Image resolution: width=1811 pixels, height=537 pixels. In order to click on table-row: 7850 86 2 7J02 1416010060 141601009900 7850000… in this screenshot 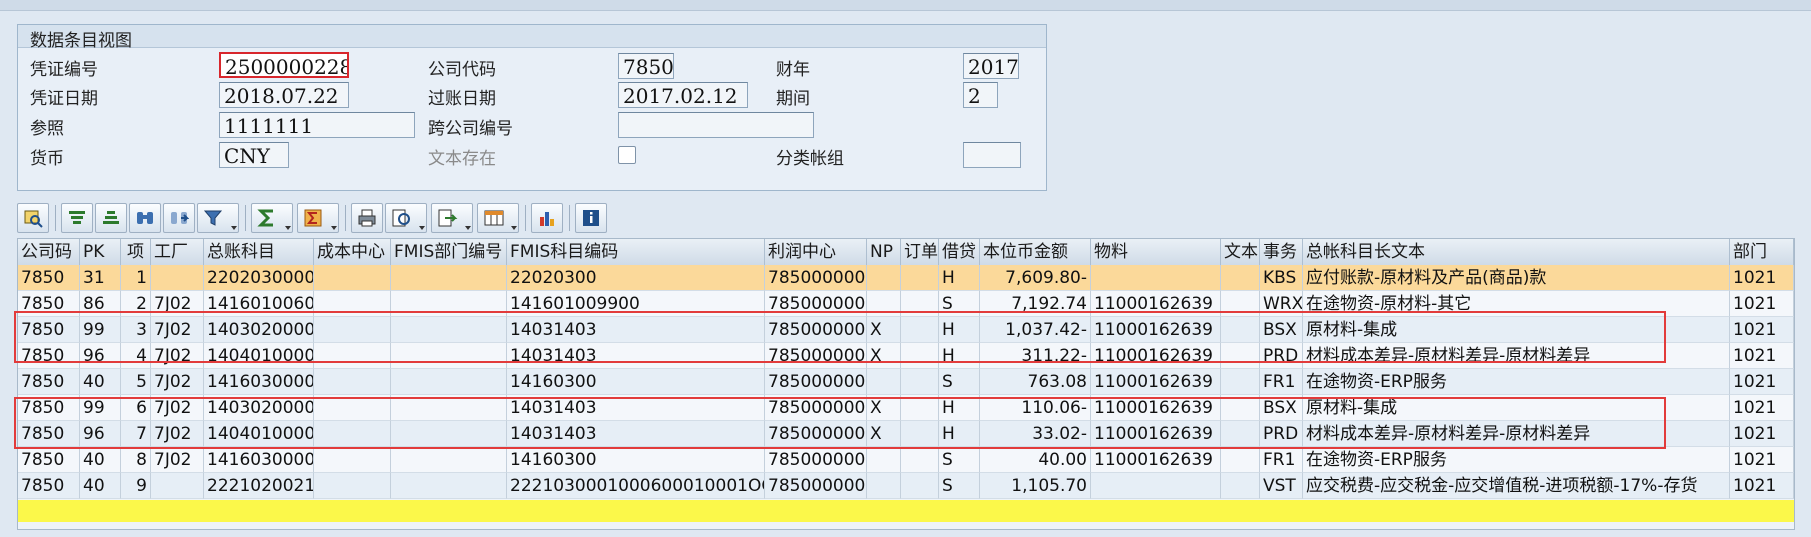, I will do `click(906, 304)`.